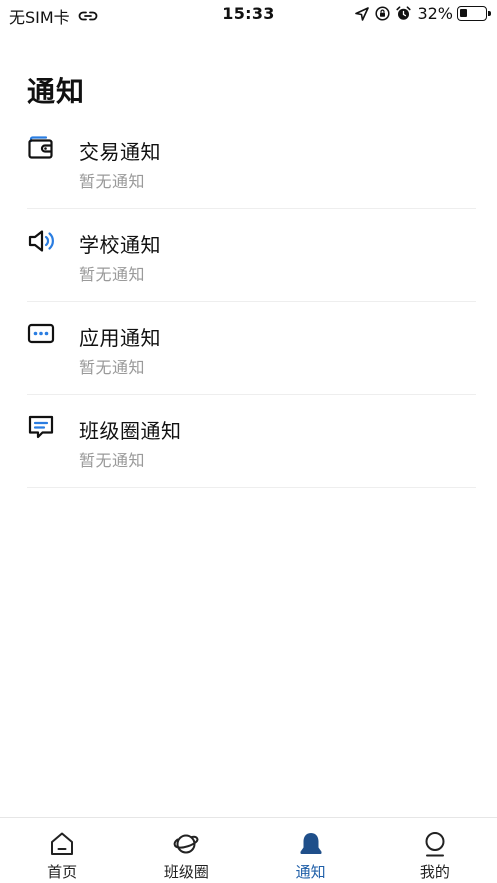 This screenshot has width=497, height=883. What do you see at coordinates (362, 13) in the screenshot?
I see `location-arrow-icon` at bounding box center [362, 13].